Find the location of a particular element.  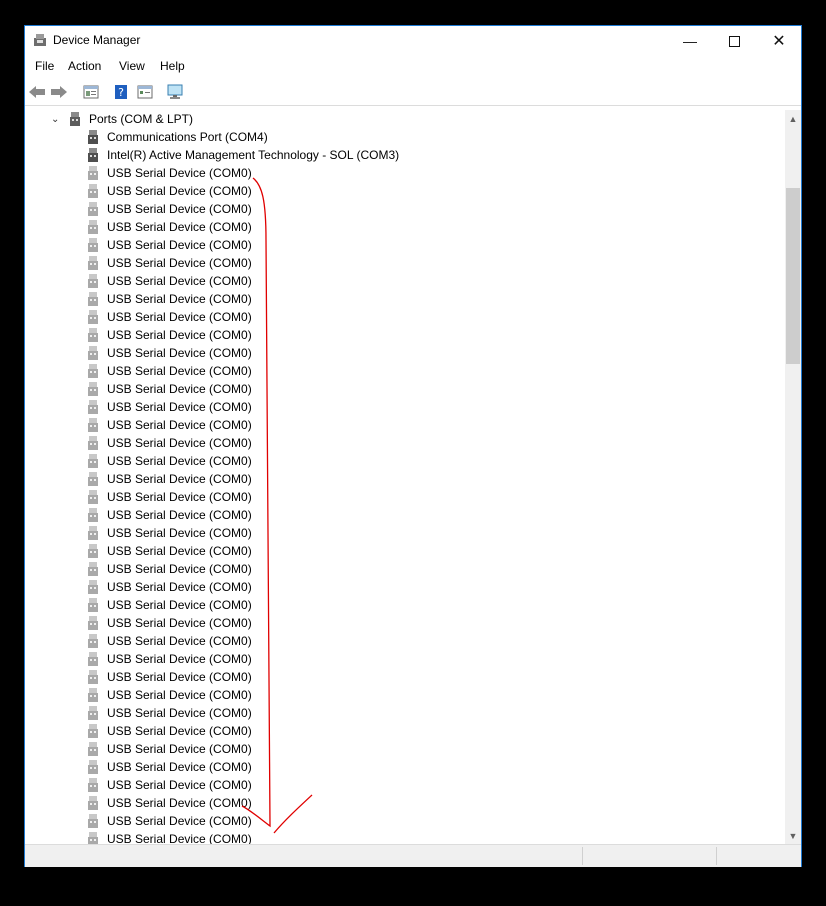

close-button: ✕ is located at coordinates (779, 41).